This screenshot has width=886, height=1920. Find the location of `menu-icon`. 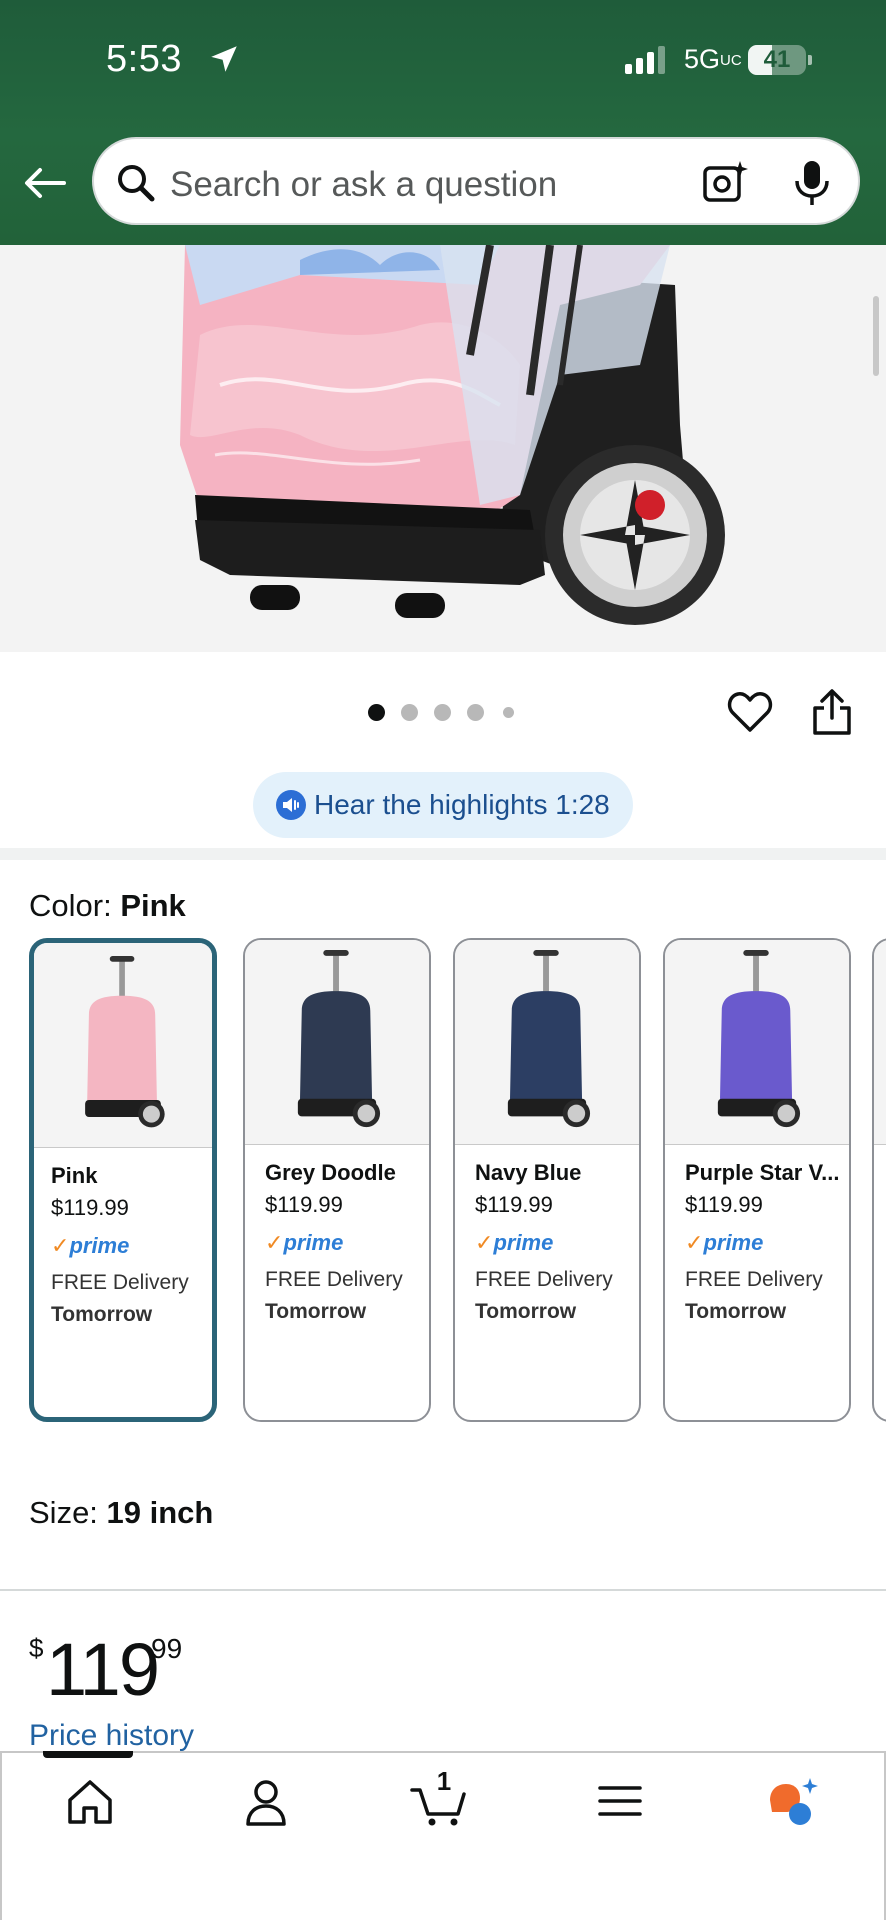

menu-icon is located at coordinates (620, 1801).